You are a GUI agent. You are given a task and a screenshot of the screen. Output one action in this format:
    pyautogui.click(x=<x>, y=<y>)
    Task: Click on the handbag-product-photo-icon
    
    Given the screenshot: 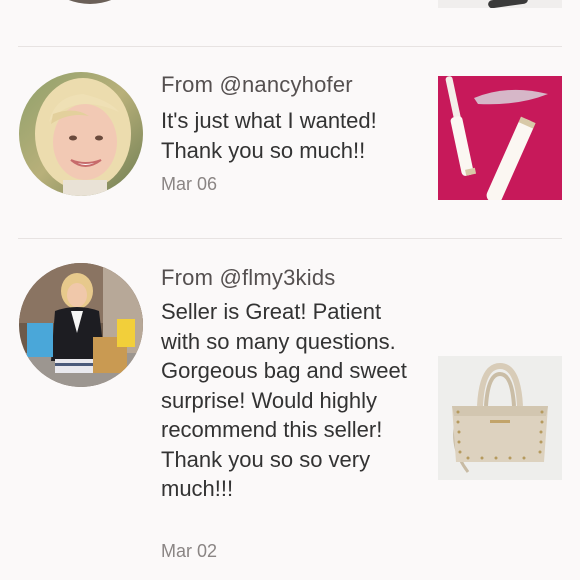 What is the action you would take?
    pyautogui.click(x=500, y=418)
    